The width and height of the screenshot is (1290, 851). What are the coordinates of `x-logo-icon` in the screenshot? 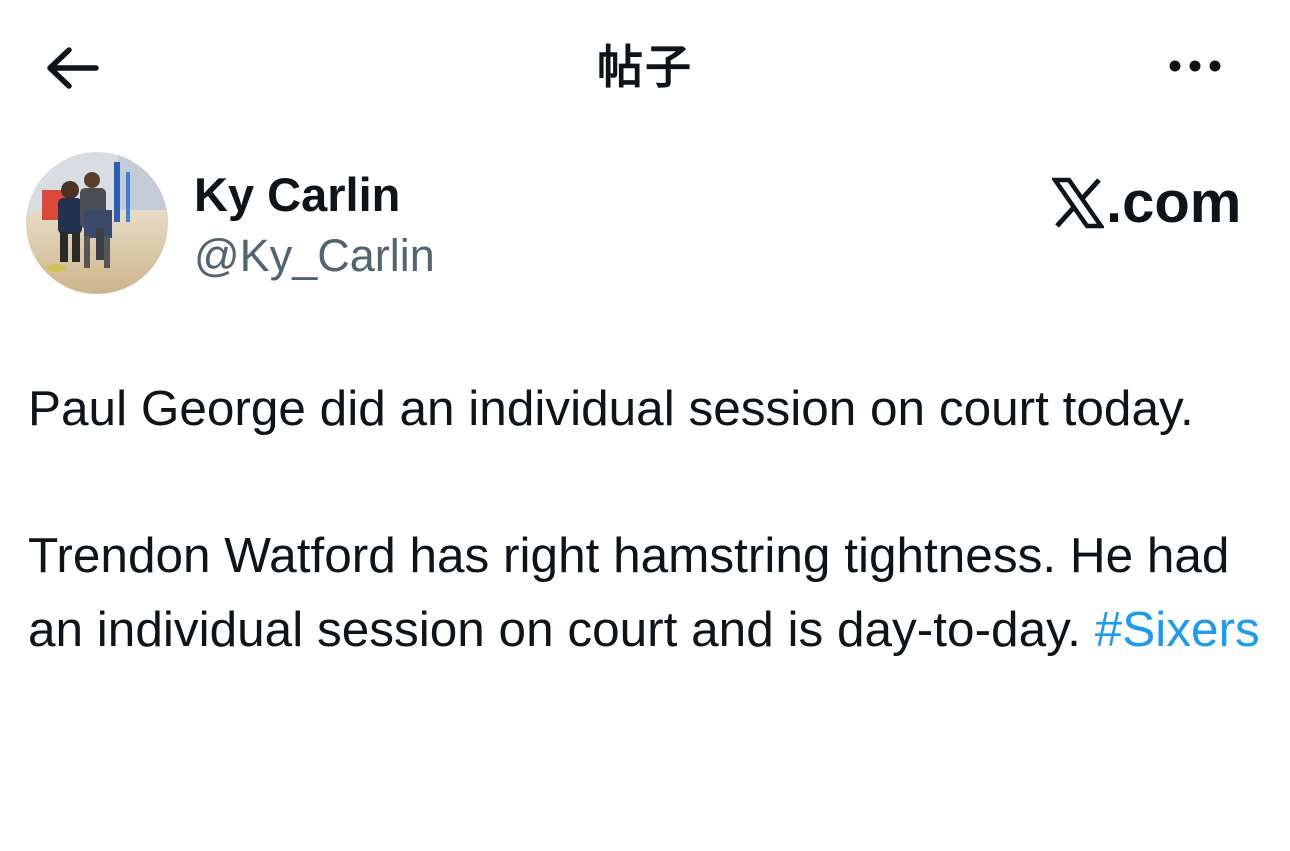 It's located at (1078, 203).